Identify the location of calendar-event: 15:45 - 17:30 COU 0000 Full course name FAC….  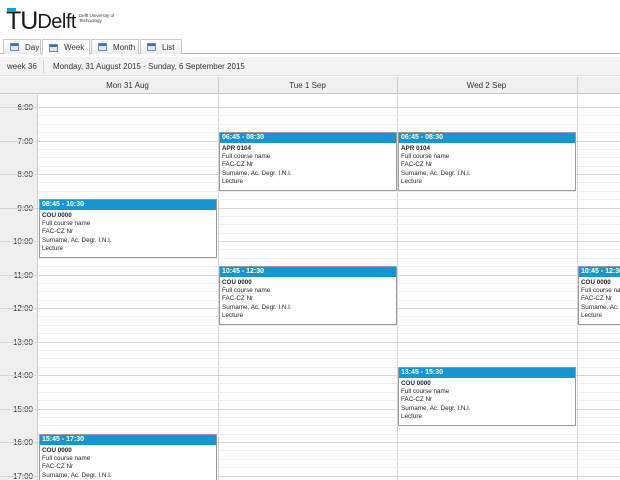
(128, 457).